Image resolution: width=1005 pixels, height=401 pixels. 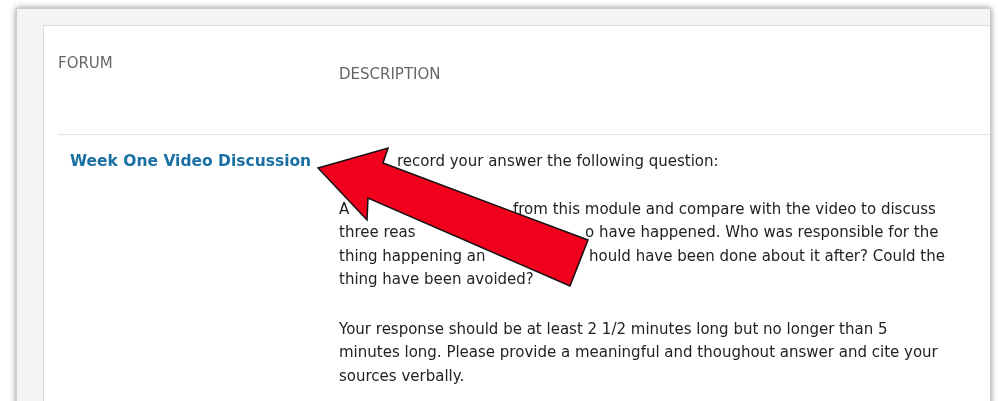 I want to click on description-text: Your response should be at least 2 1/2 minutes long but no longer than 5 minutes long. Please provide a meaningful and thoughout answer and cite your sources verbally., so click(x=639, y=352).